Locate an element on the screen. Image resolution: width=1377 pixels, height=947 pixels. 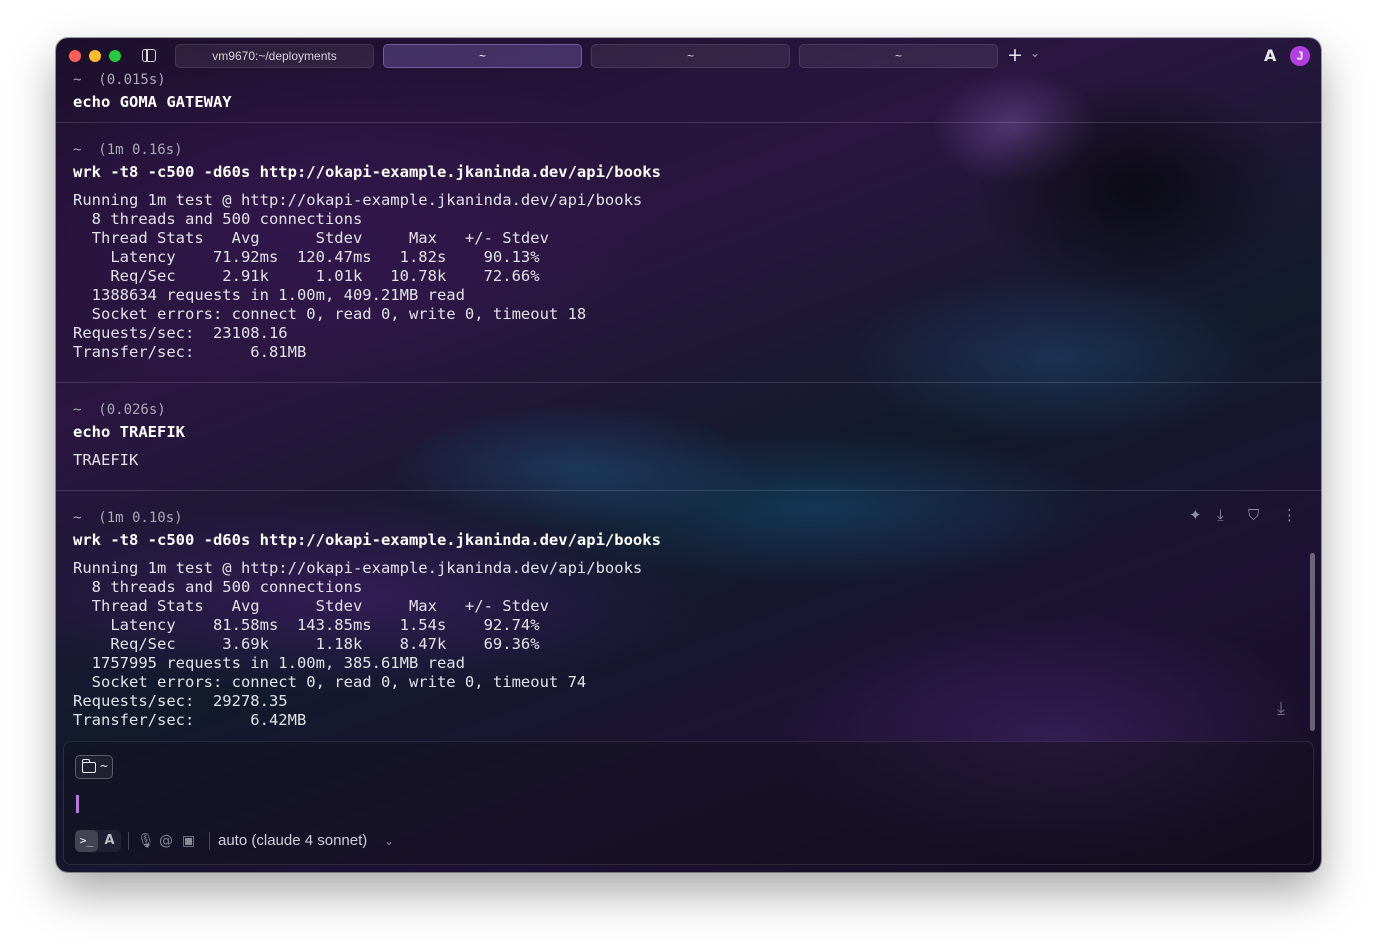
more-options-icon: ⋮ is located at coordinates (1289, 515).